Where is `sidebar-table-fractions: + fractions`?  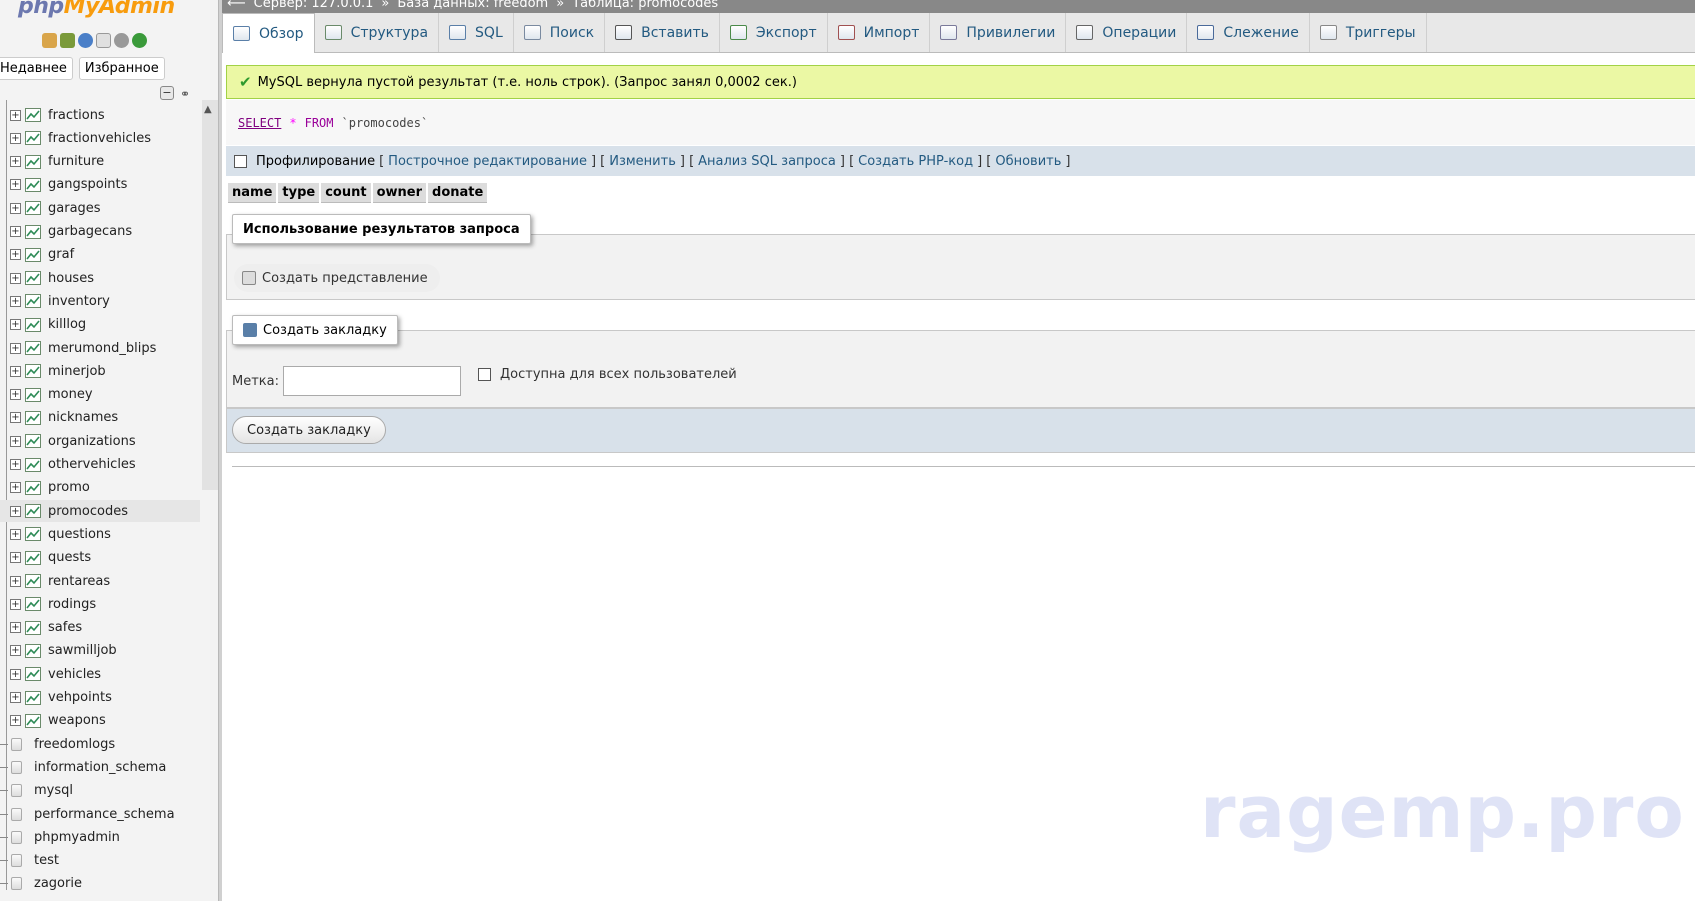 sidebar-table-fractions: + fractions is located at coordinates (100, 115).